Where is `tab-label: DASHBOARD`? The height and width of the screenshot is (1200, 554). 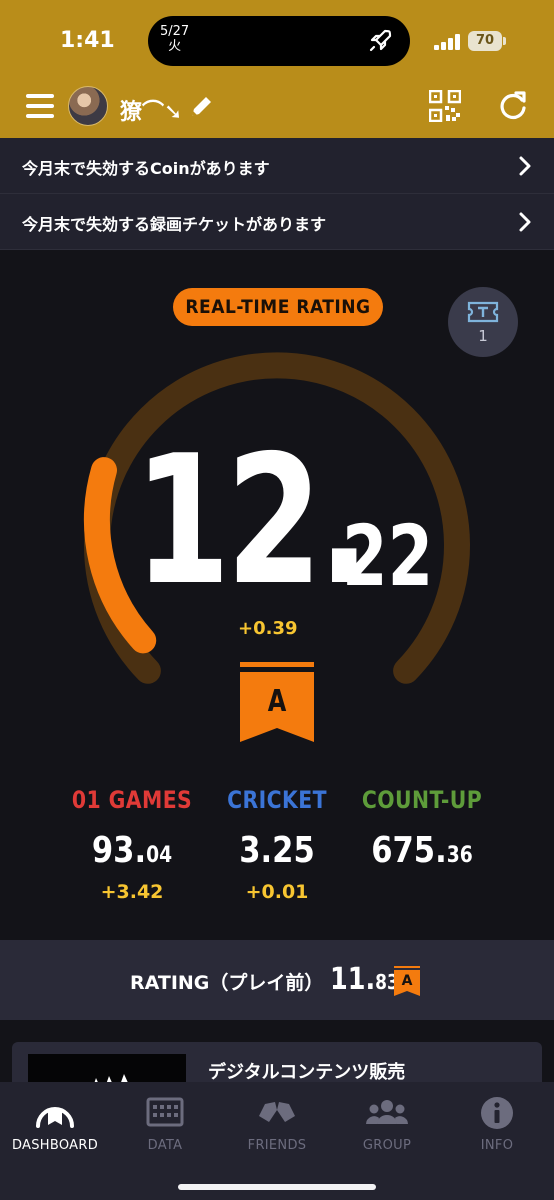 tab-label: DASHBOARD is located at coordinates (55, 1145).